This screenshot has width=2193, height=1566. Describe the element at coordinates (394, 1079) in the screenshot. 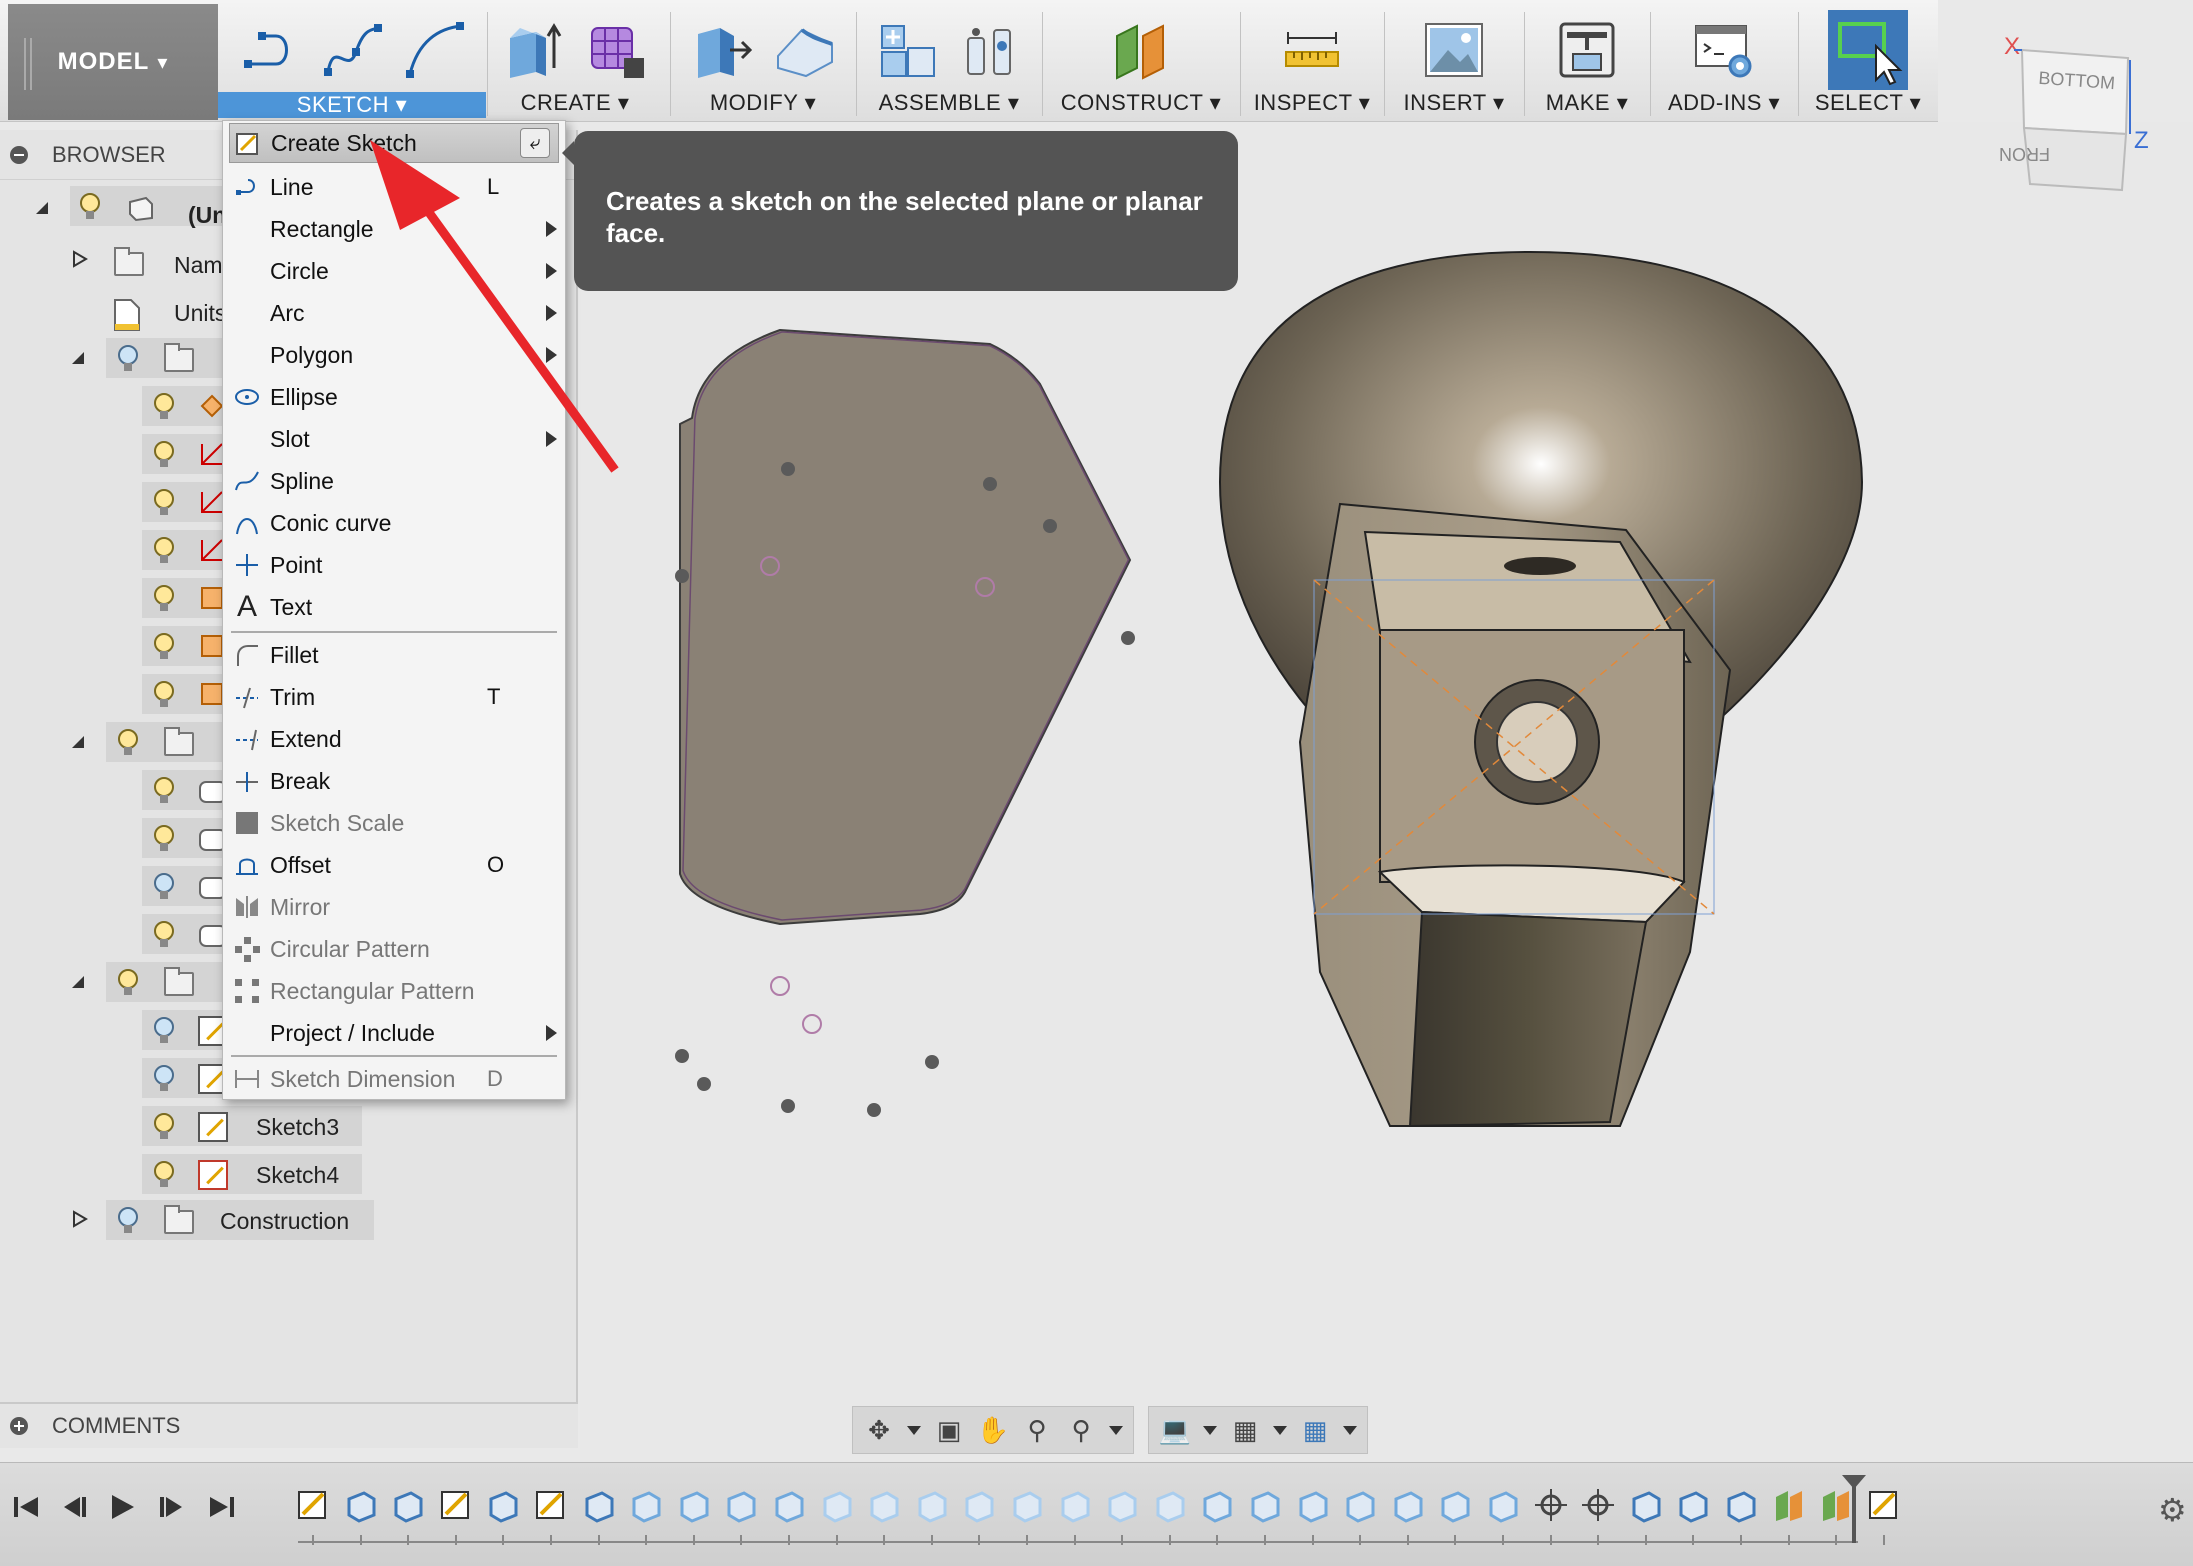

I see `menu-item-sketch-dimension: Sketch Dimension D` at that location.